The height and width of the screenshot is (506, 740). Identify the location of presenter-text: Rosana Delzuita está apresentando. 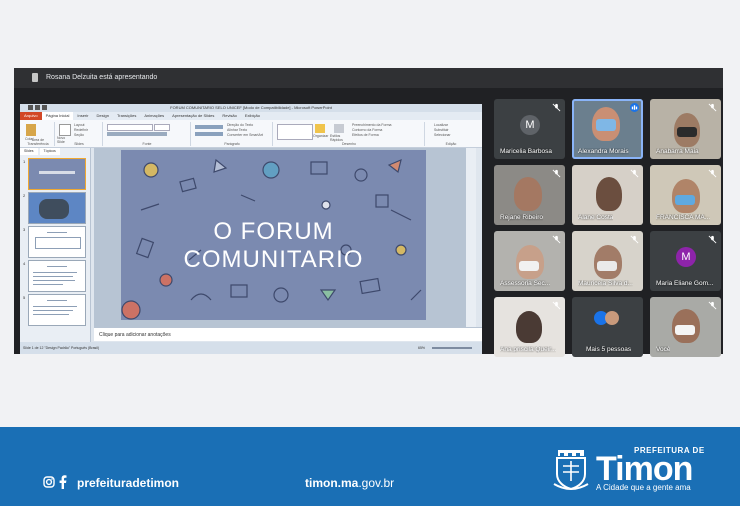
(102, 77).